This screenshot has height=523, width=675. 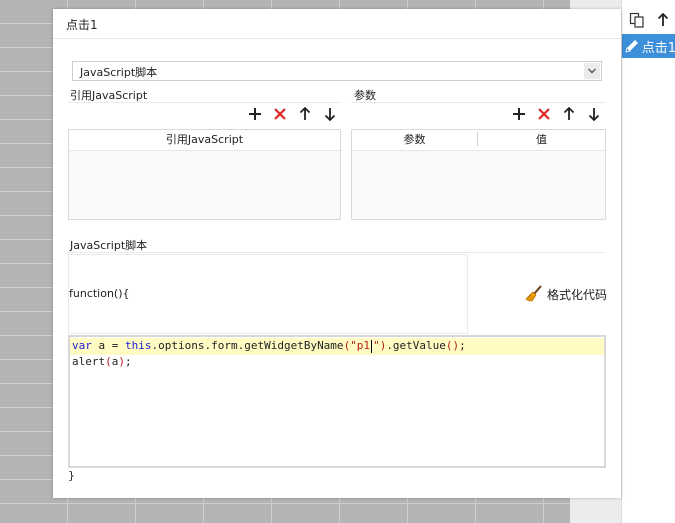 I want to click on code-token: "p1, so click(x=360, y=345).